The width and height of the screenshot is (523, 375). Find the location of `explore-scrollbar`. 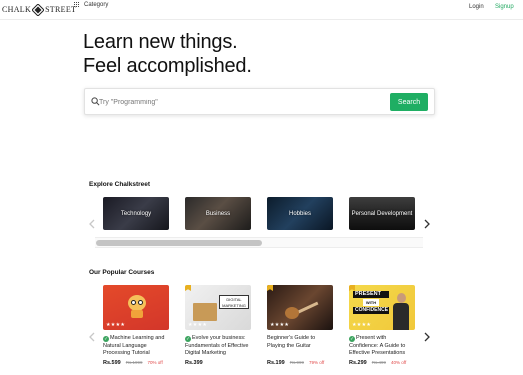

explore-scrollbar is located at coordinates (259, 242).